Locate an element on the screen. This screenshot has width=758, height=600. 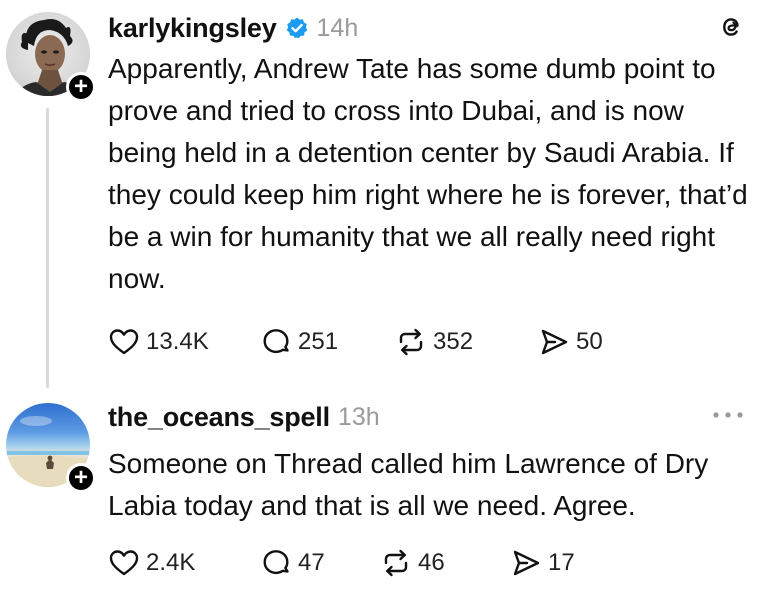
post-timestamp: 14h is located at coordinates (337, 27).